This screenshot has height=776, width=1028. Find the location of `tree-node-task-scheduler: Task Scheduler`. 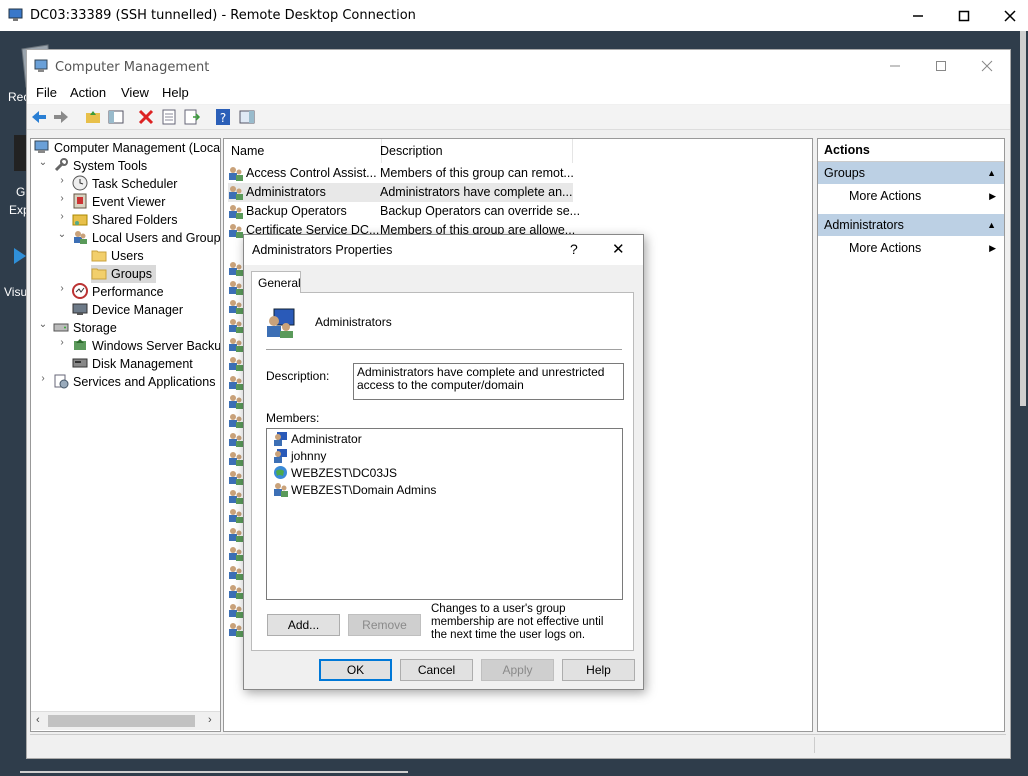

tree-node-task-scheduler: Task Scheduler is located at coordinates (124, 184).